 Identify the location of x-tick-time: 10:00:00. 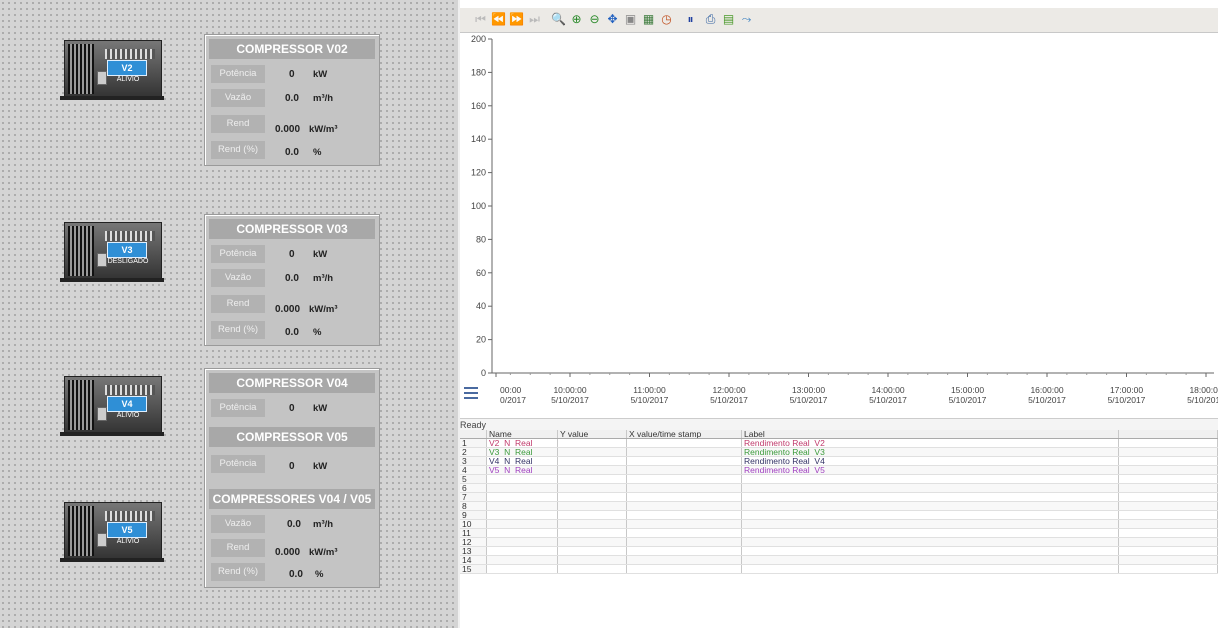
(569, 390).